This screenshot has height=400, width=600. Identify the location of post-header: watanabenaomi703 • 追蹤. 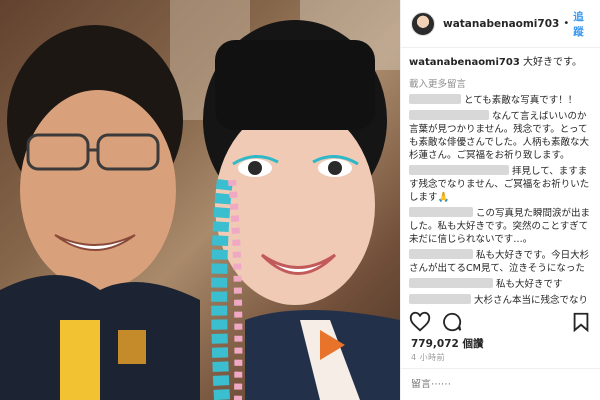
(500, 24).